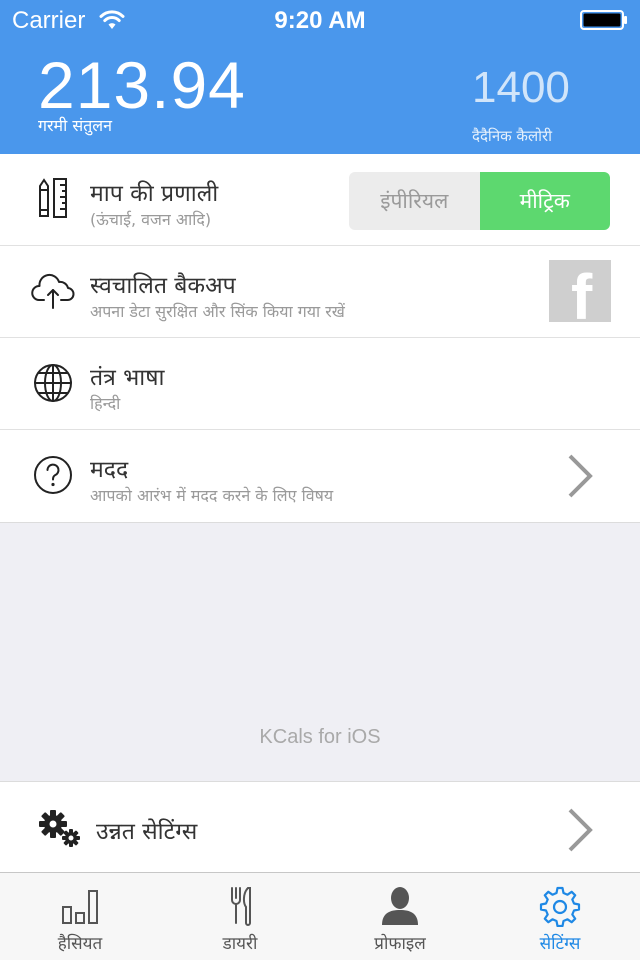  I want to click on system-language-row: तंत्र भाषा हिन्दी, so click(320, 384).